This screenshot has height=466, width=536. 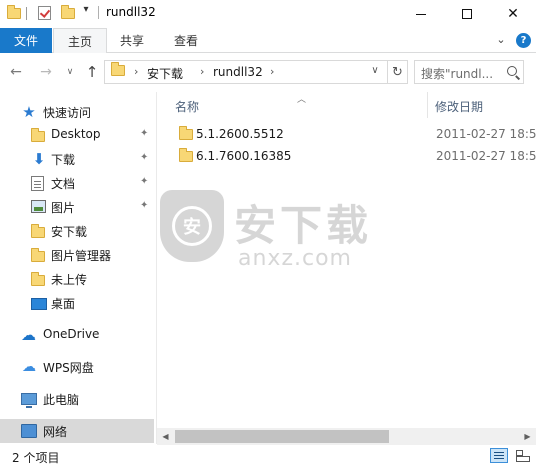 I want to click on sidebar-item-label: 未上传, so click(x=69, y=280).